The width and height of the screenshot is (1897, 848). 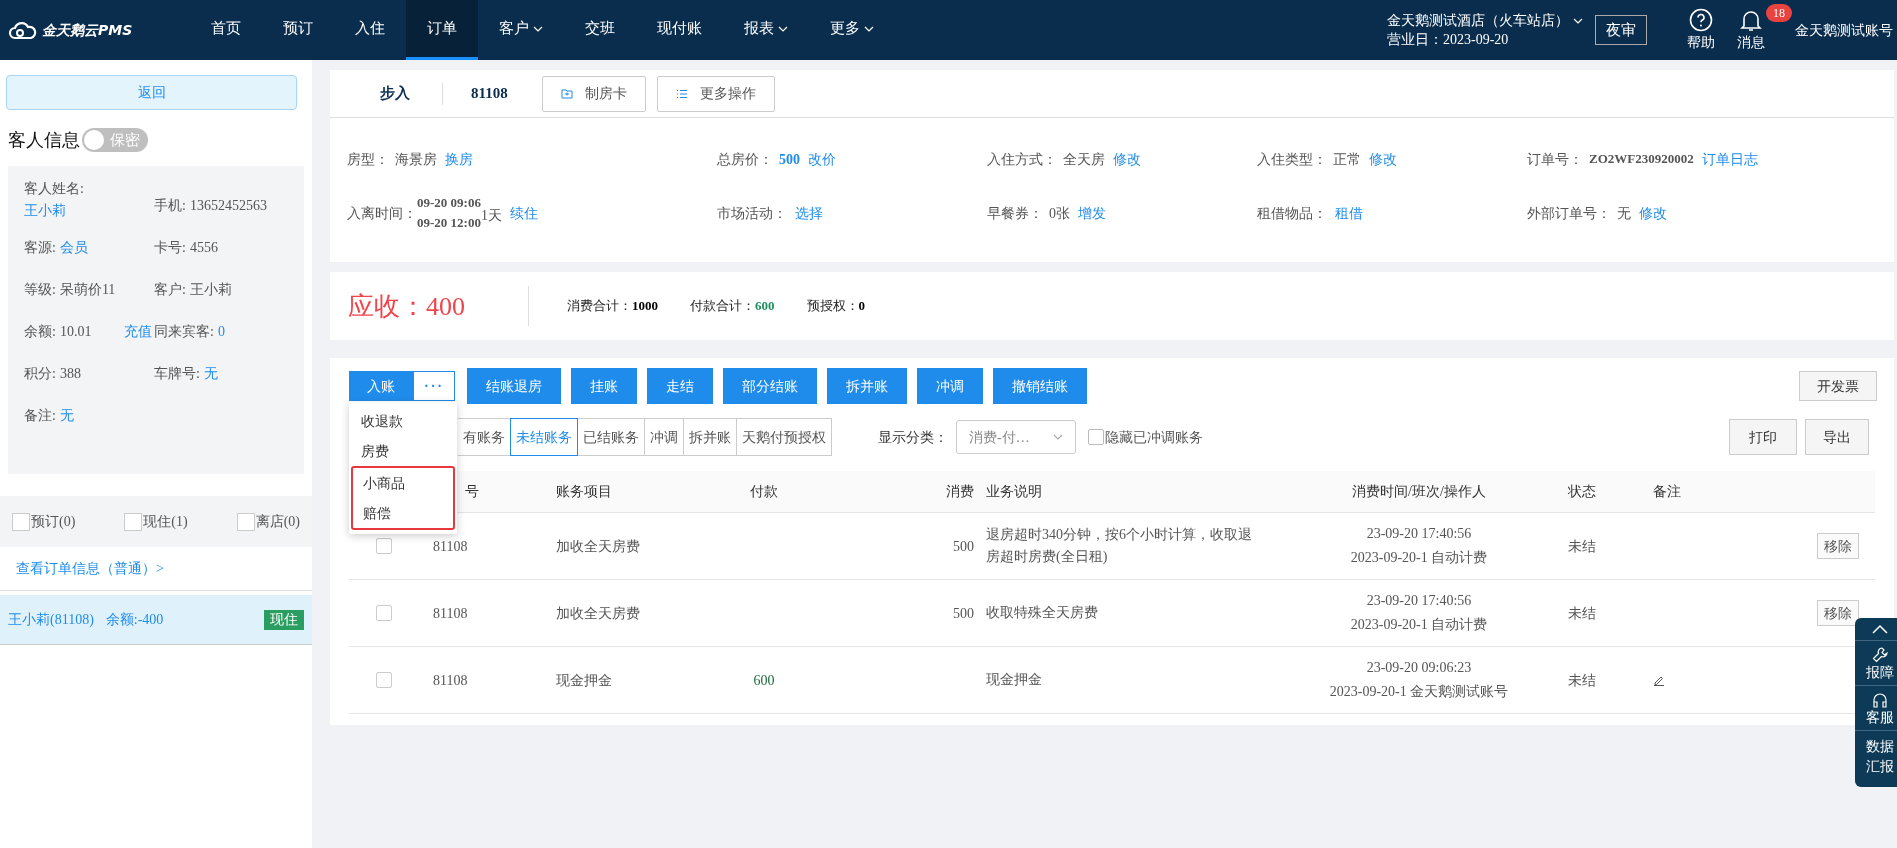 What do you see at coordinates (1621, 30) in the screenshot?
I see `night-audit-button: 夜审` at bounding box center [1621, 30].